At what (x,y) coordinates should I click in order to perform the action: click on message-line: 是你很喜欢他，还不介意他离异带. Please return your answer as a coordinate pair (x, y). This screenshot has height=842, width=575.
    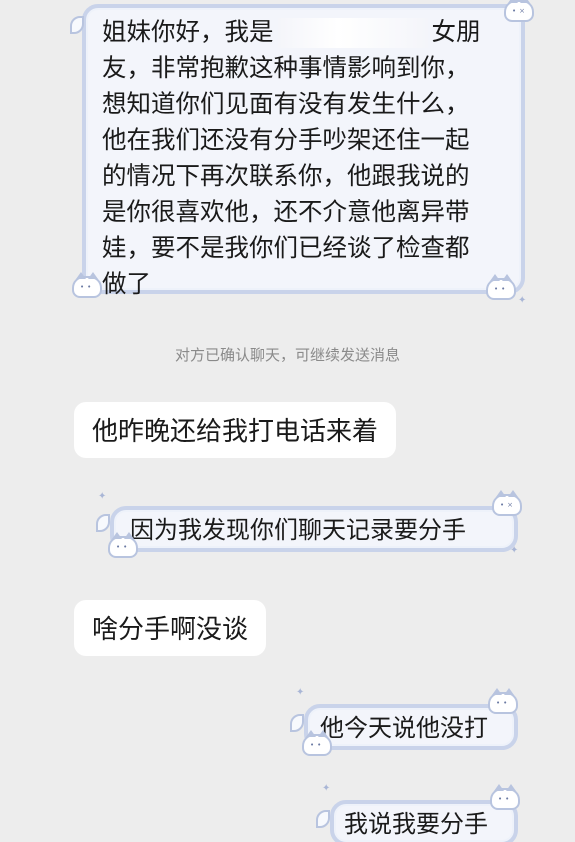
    Looking at the image, I should click on (286, 211).